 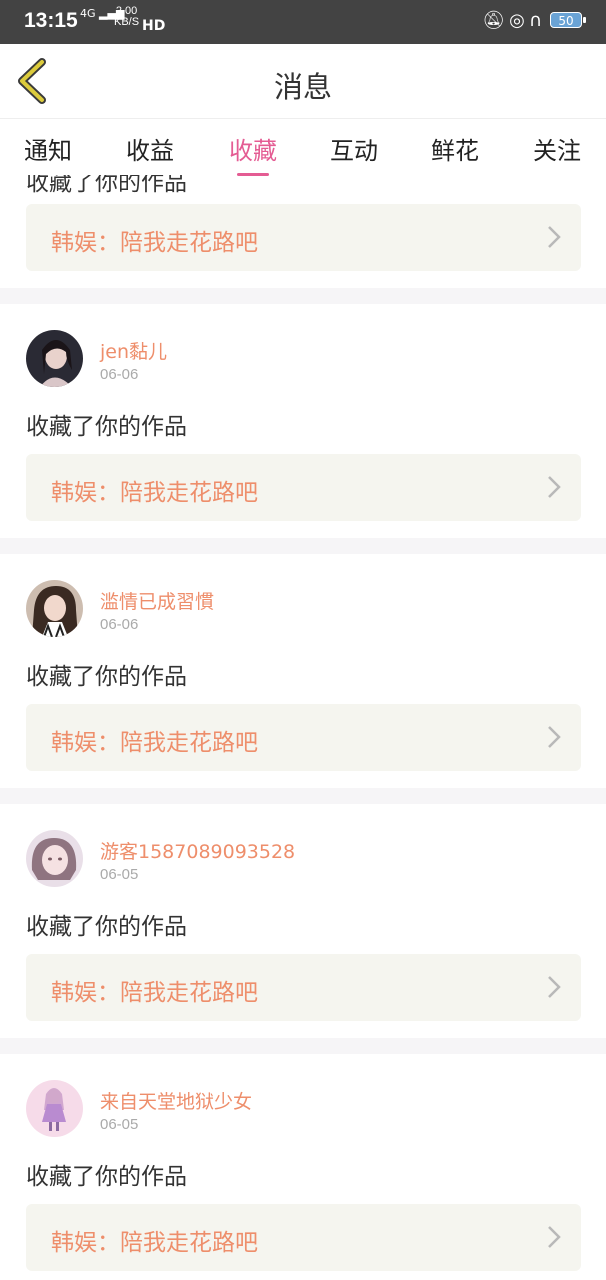 I want to click on user-name: 游客1587089093528, so click(x=197, y=850).